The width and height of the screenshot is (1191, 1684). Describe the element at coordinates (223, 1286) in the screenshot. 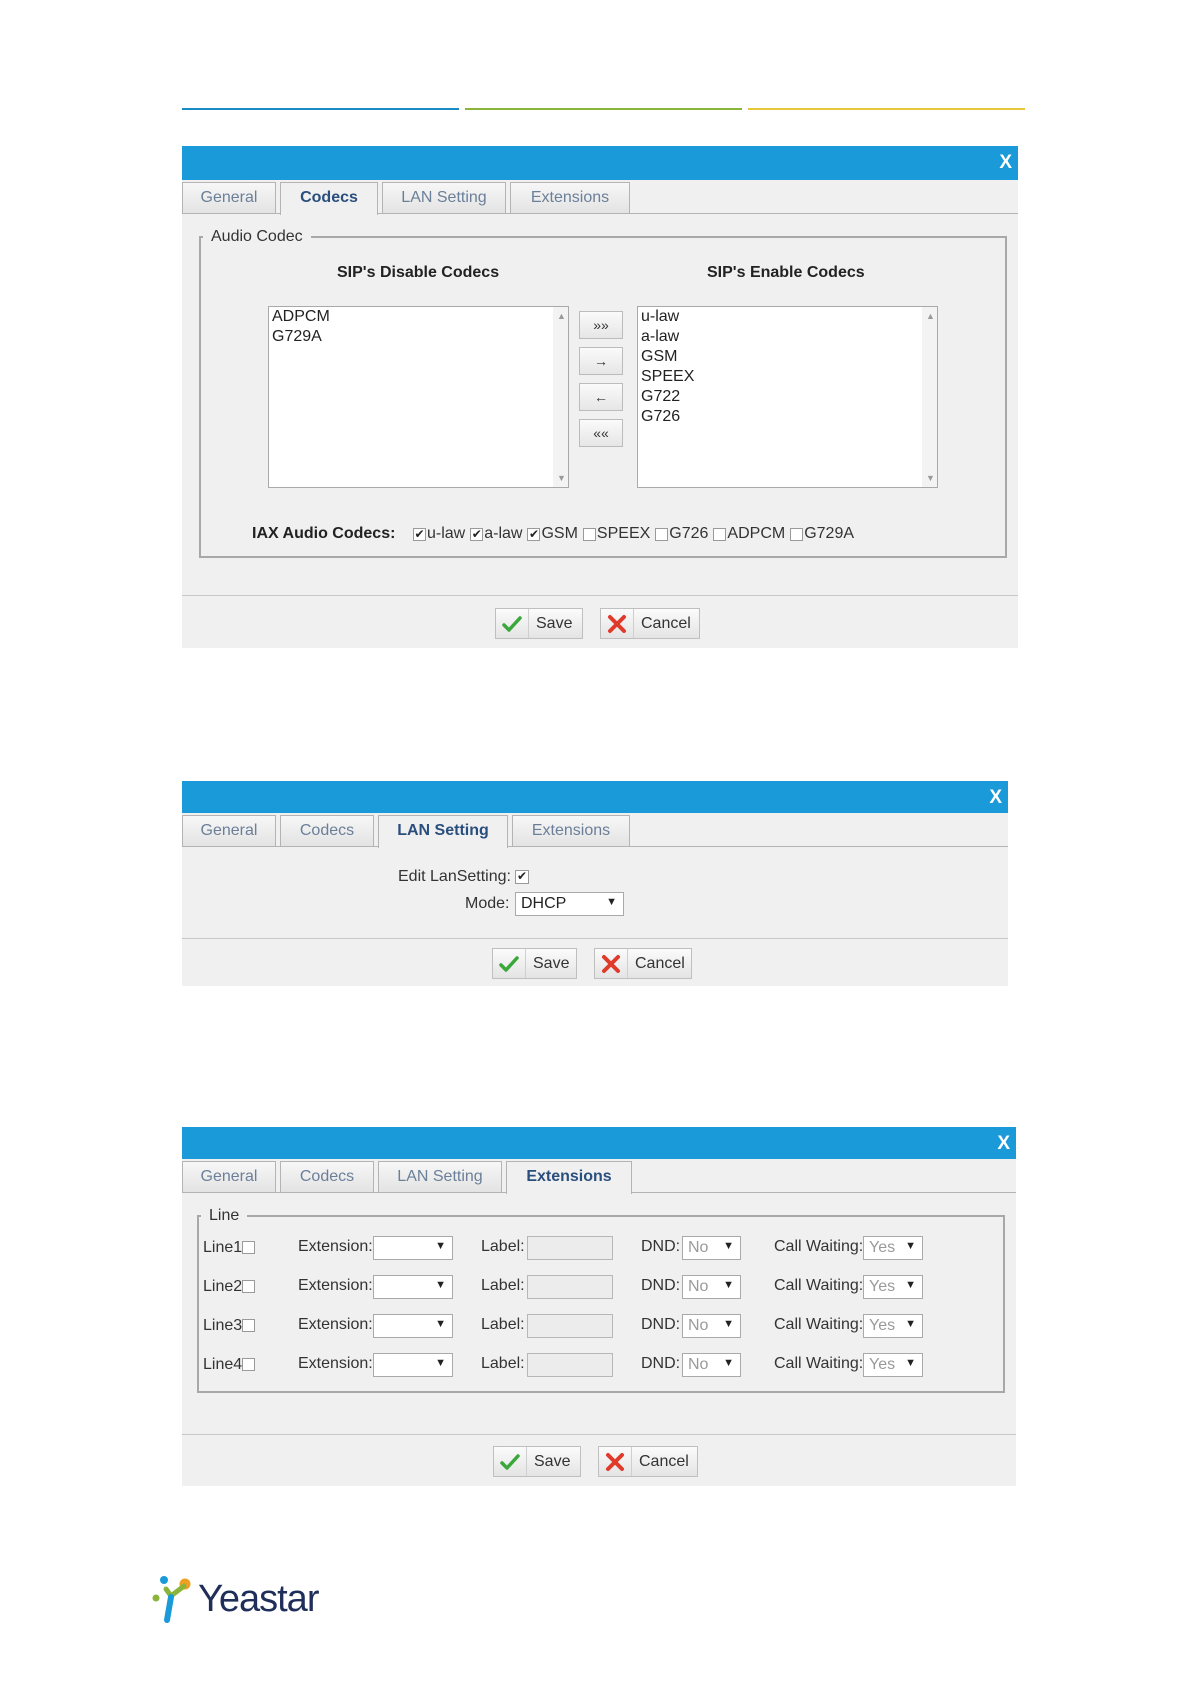

I see `line-name-label: Line2` at that location.